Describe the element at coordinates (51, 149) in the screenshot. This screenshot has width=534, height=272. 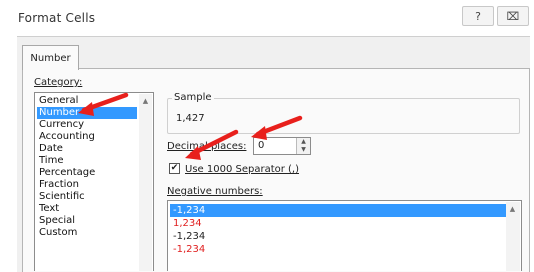
I see `category-item-date: Date` at that location.